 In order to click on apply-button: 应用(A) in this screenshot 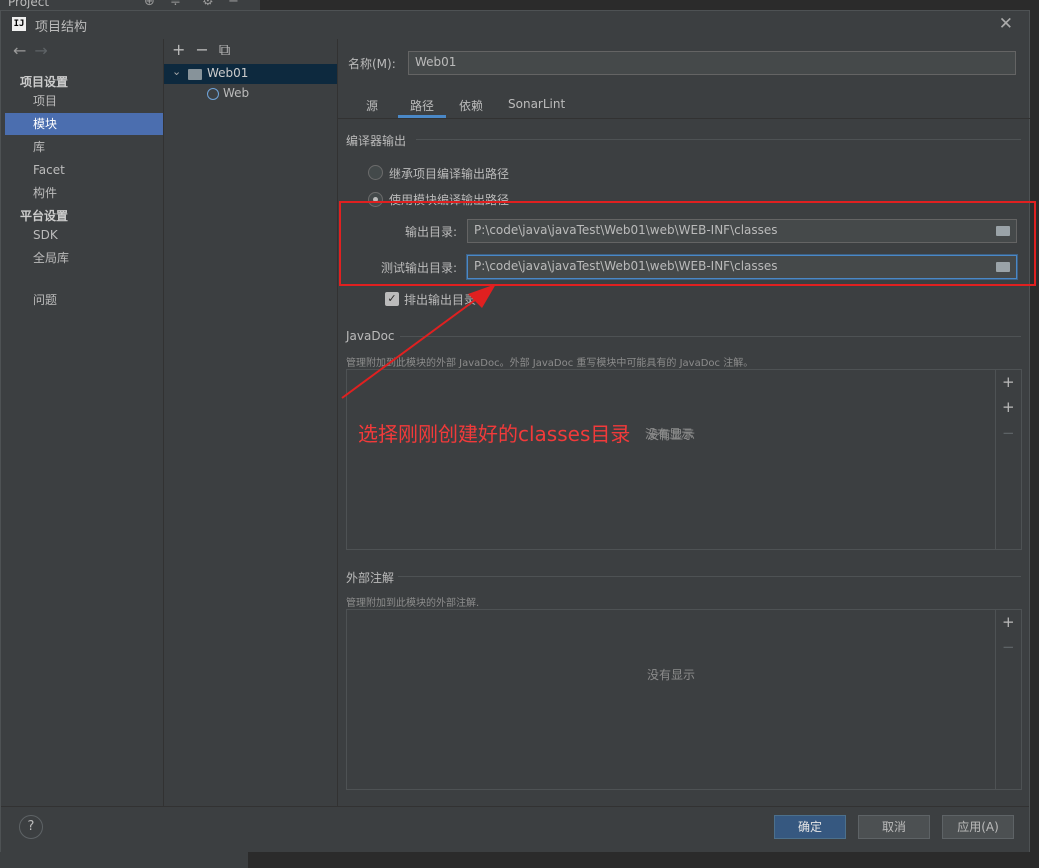, I will do `click(978, 827)`.